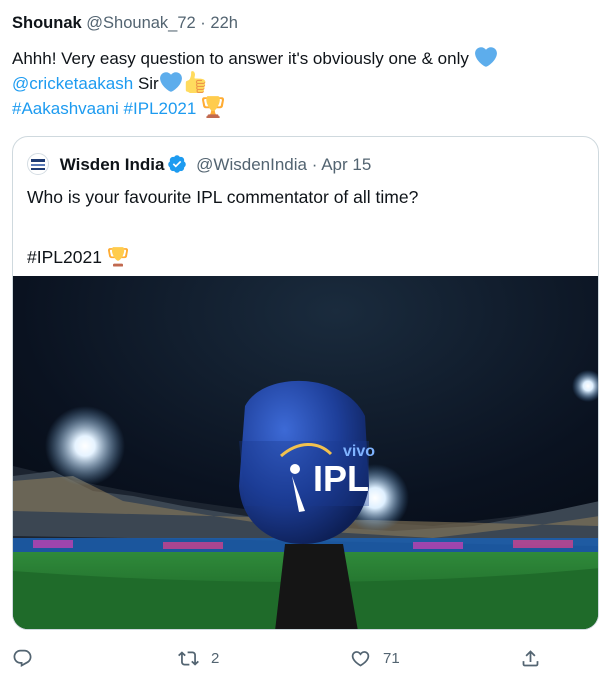 The height and width of the screenshot is (690, 600). I want to click on reply-button, so click(28, 658).